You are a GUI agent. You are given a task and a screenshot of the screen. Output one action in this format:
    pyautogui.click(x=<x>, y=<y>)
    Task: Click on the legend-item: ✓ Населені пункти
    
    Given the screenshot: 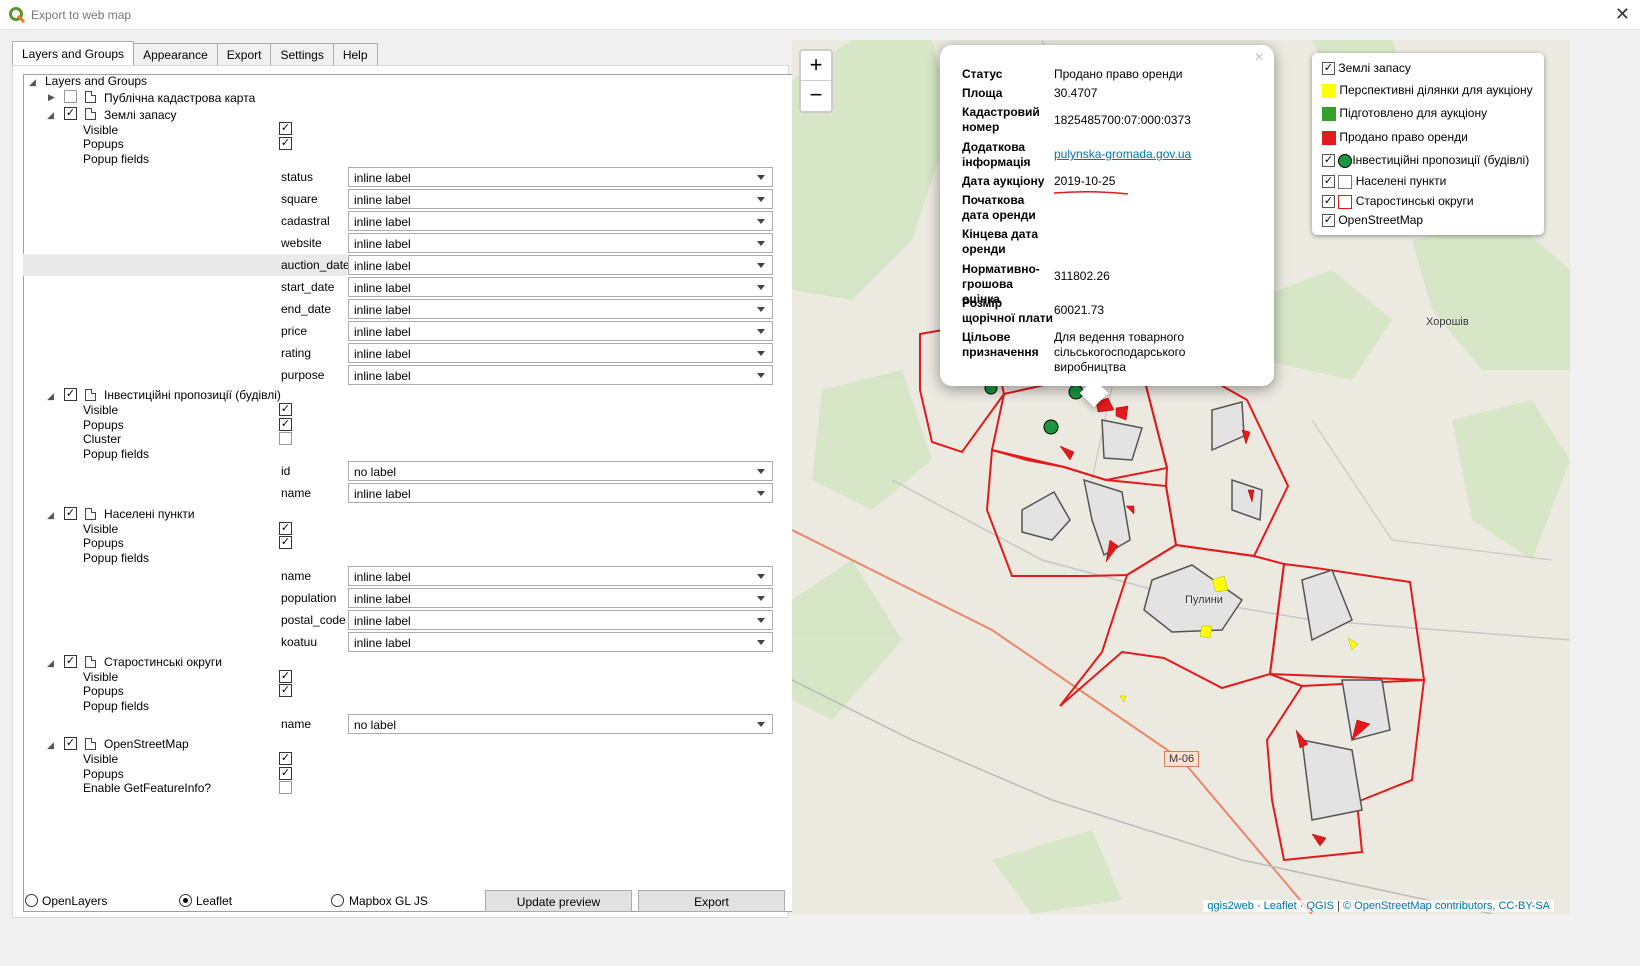 What is the action you would take?
    pyautogui.click(x=1384, y=183)
    